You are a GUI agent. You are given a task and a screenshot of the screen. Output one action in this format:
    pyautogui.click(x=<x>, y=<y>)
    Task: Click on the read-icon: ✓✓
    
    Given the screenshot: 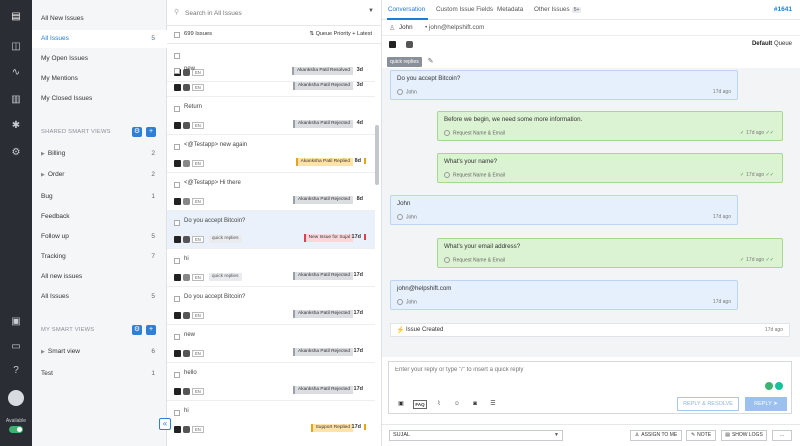 What is the action you would take?
    pyautogui.click(x=769, y=260)
    